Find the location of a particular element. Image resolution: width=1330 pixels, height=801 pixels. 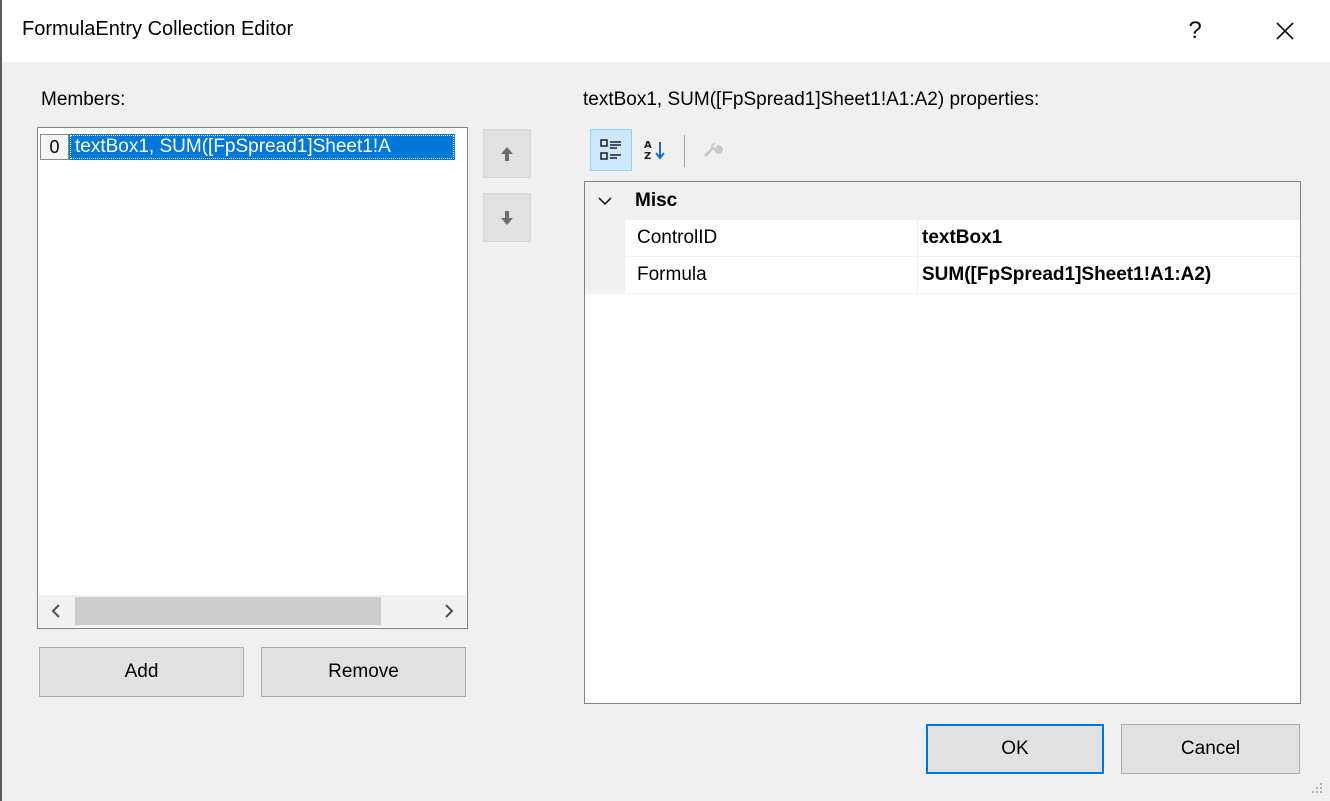

toolbar-separator is located at coordinates (684, 151).